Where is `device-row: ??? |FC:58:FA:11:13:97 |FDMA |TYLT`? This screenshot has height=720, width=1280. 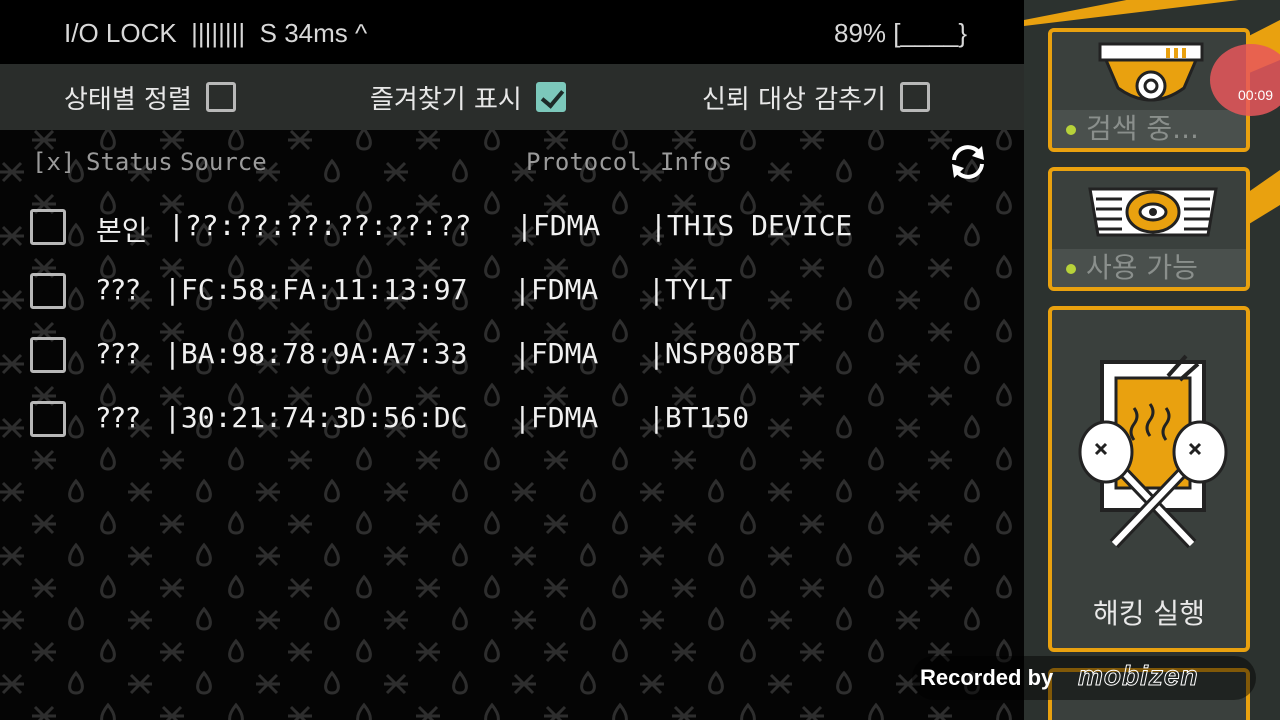
device-row: ??? |FC:58:FA:11:13:97 |FDMA |TYLT is located at coordinates (510, 291).